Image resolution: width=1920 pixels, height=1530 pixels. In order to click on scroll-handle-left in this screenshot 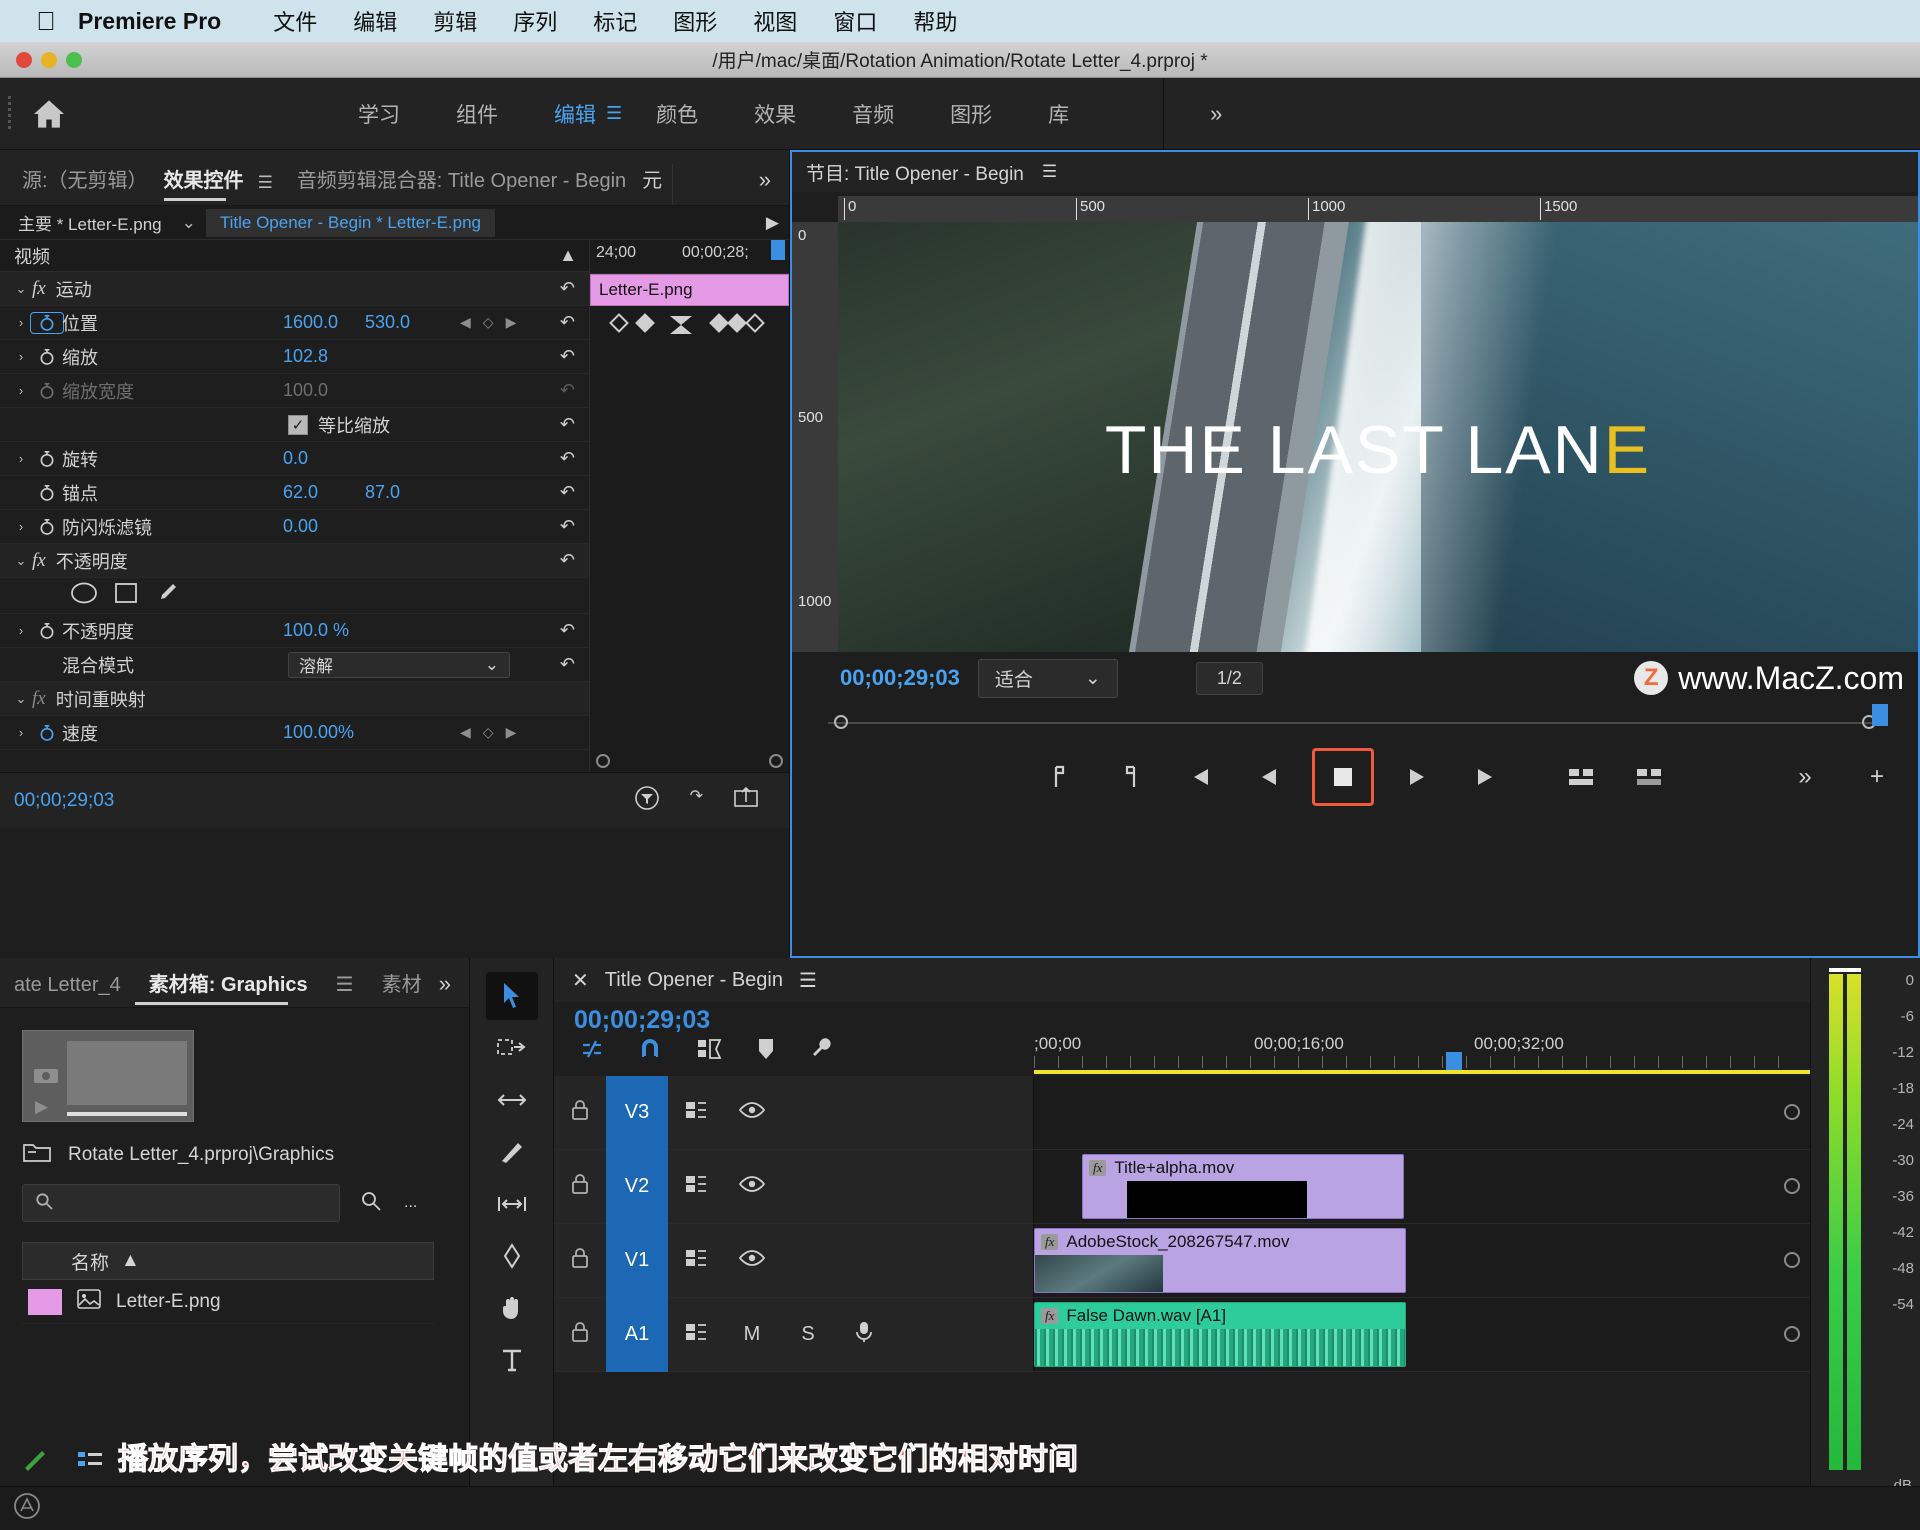, I will do `click(603, 761)`.